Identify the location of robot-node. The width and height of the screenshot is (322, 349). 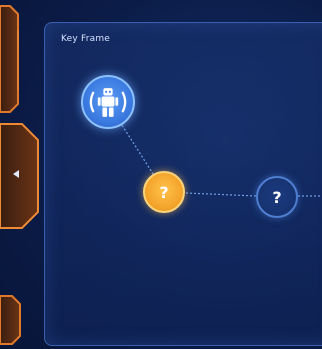
(108, 102).